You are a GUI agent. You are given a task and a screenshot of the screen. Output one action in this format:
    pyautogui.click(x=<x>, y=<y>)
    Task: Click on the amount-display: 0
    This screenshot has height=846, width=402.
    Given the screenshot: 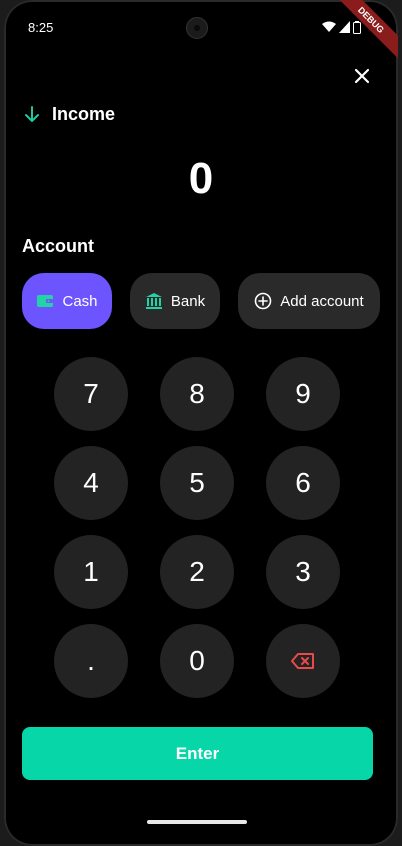 What is the action you would take?
    pyautogui.click(x=201, y=178)
    